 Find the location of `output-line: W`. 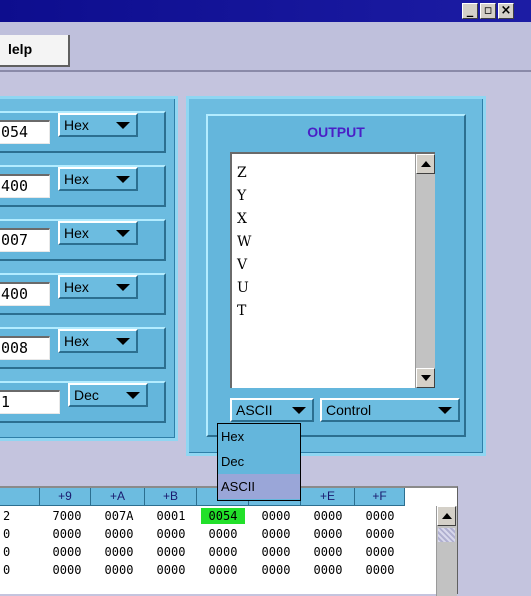

output-line: W is located at coordinates (244, 242).